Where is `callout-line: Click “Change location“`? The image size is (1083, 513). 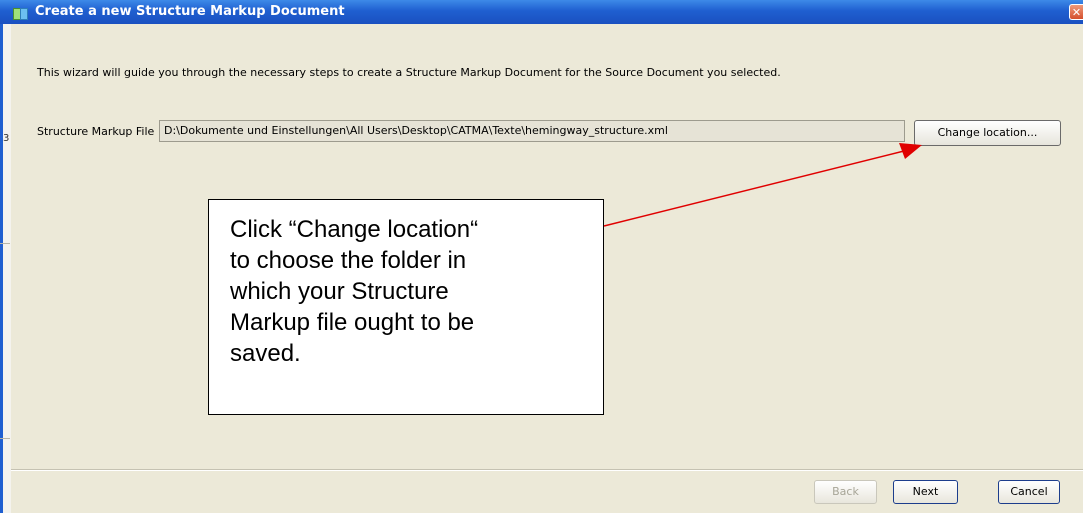 callout-line: Click “Change location“ is located at coordinates (354, 229).